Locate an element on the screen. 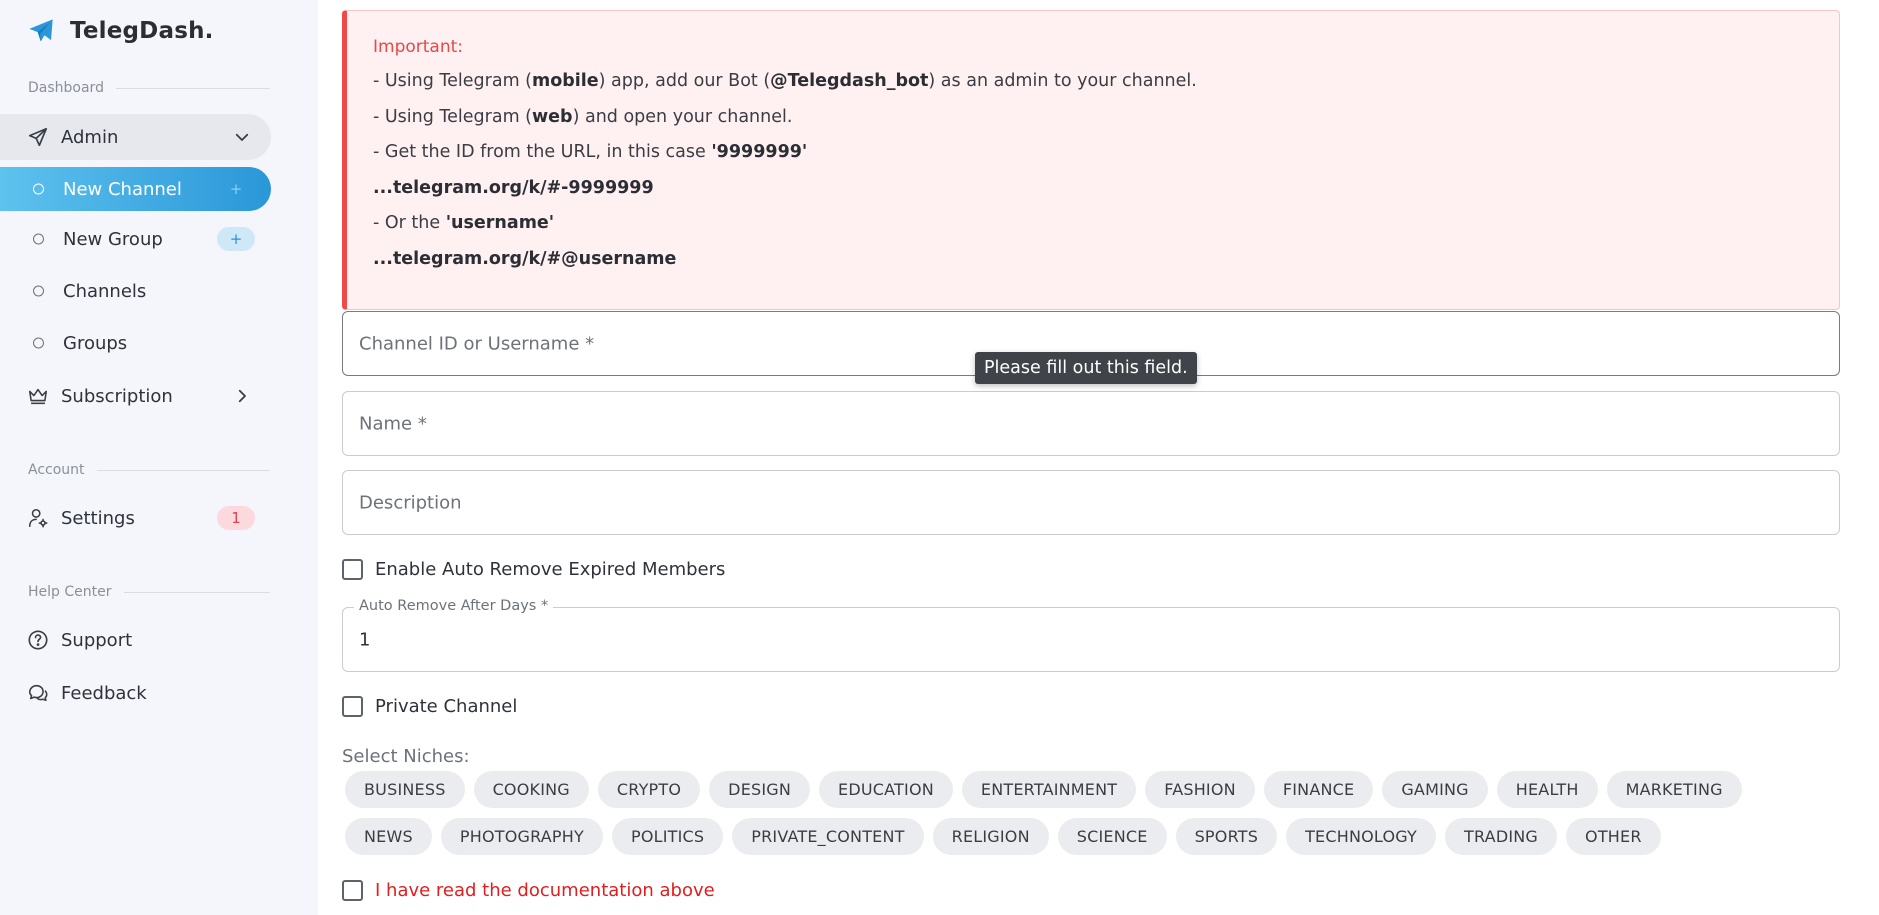  section-help-label: Help Center is located at coordinates (70, 592).